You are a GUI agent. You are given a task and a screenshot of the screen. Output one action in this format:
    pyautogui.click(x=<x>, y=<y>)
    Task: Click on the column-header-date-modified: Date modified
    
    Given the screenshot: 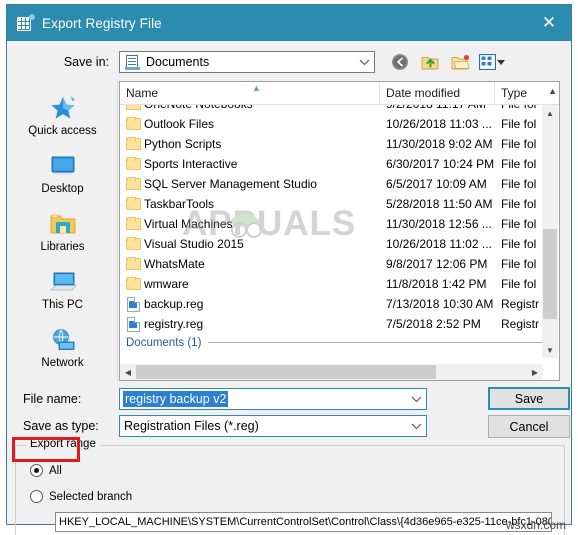 What is the action you would take?
    pyautogui.click(x=437, y=93)
    